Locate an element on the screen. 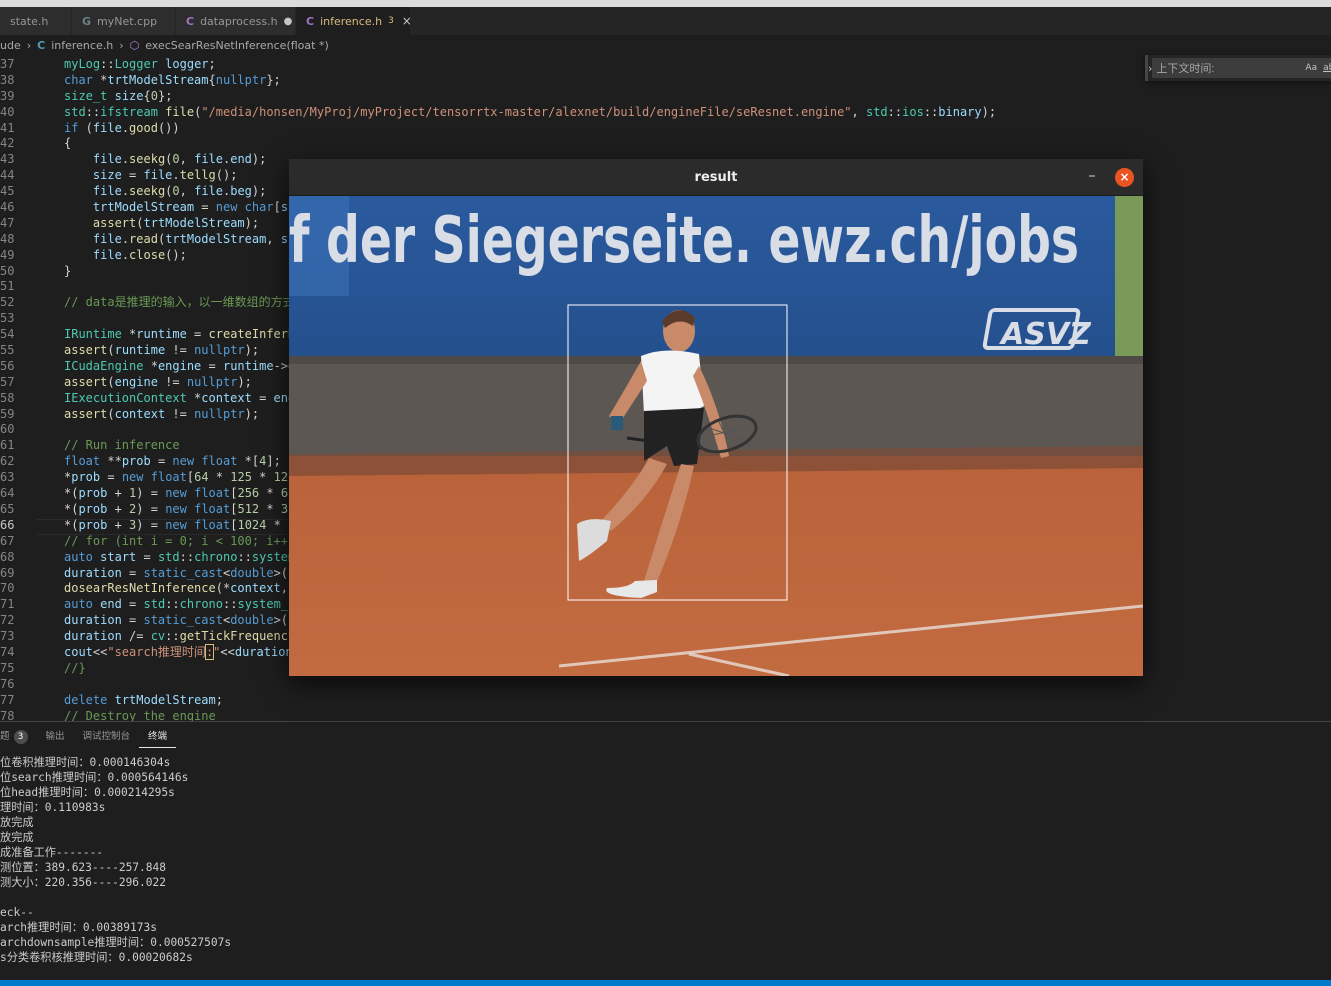 The width and height of the screenshot is (1331, 986). tab-dataprocess-h: C dataprocess.h ● is located at coordinates (236, 21).